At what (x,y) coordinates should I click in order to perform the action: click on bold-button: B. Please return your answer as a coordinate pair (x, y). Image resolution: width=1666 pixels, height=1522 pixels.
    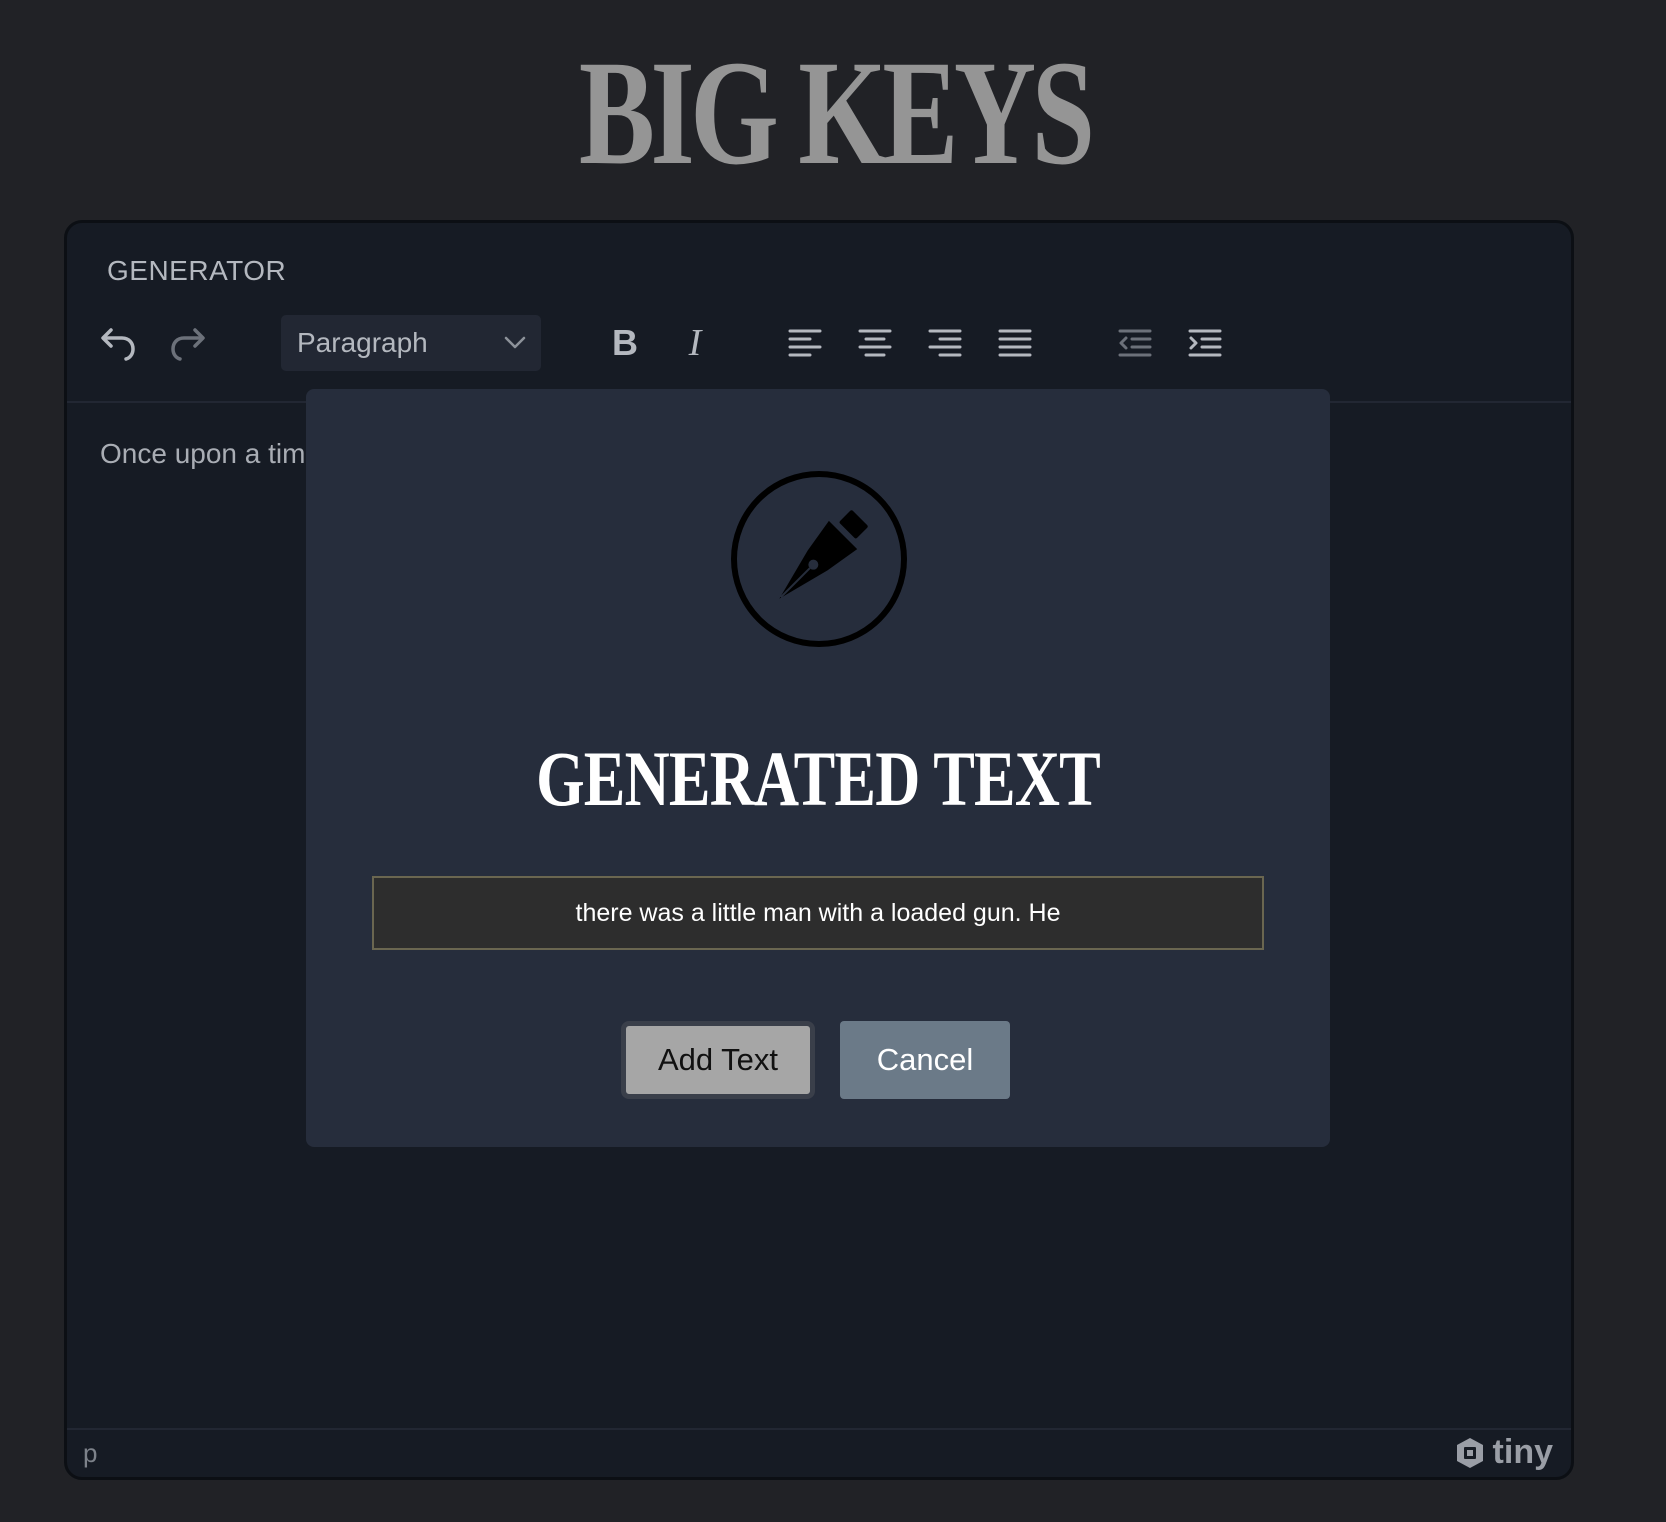
    Looking at the image, I should click on (625, 343).